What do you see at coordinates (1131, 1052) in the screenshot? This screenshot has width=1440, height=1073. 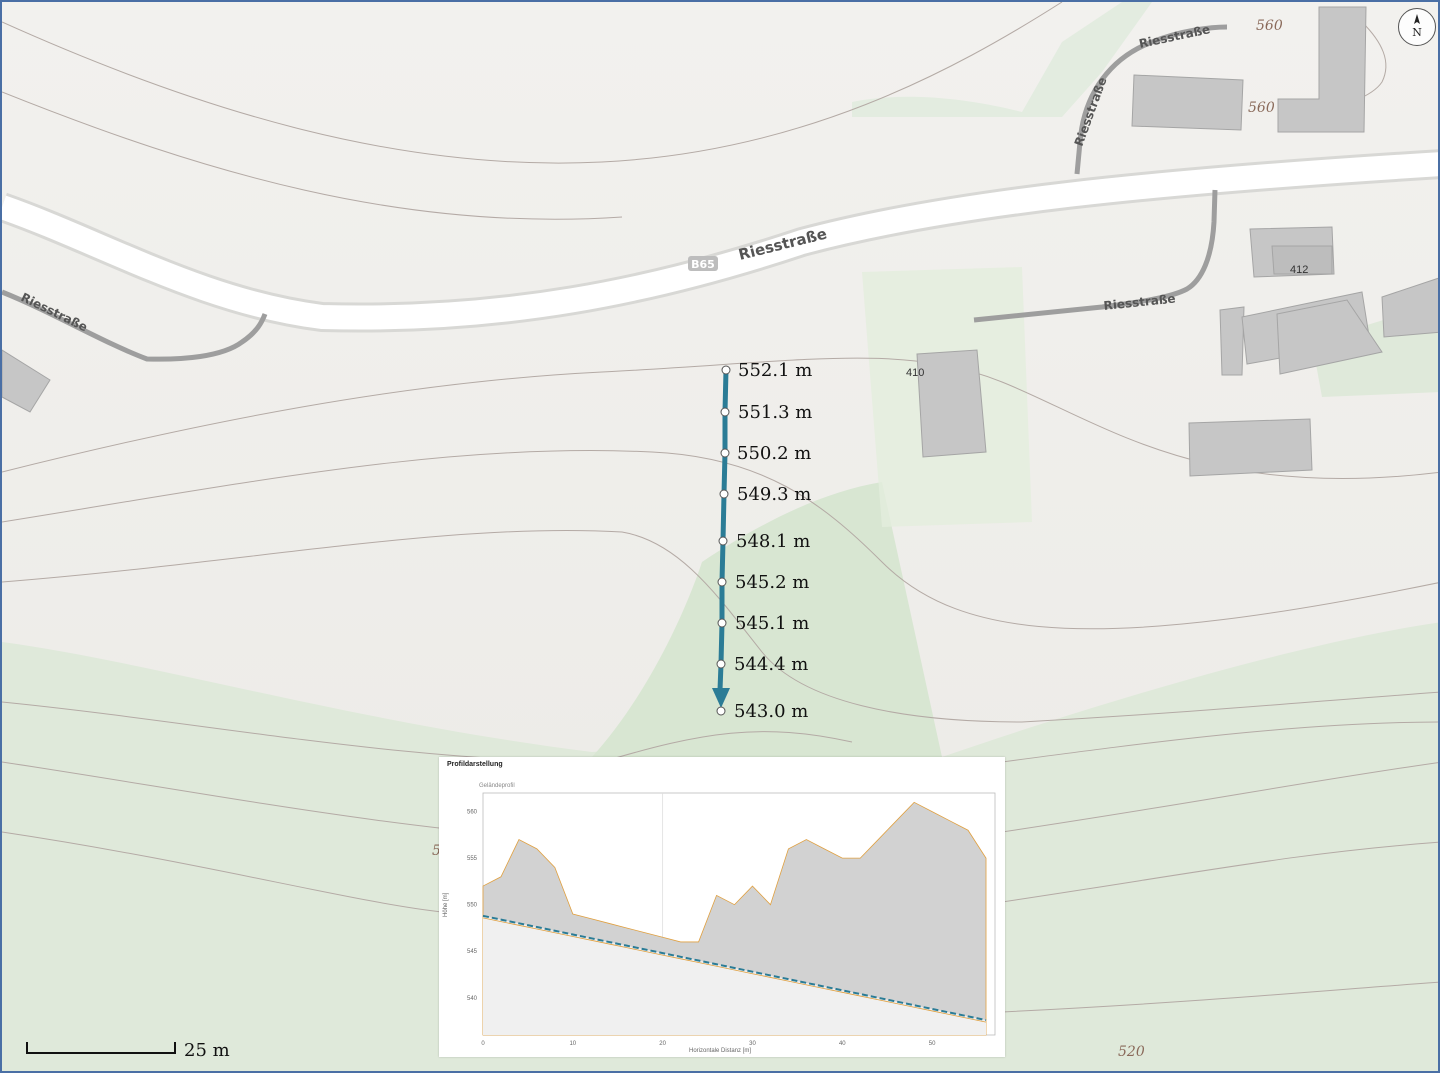 I see `contour-label: 520` at bounding box center [1131, 1052].